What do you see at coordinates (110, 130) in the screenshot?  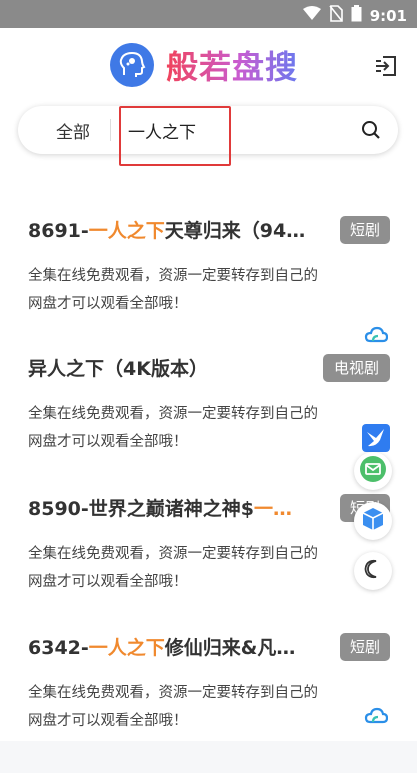 I see `divider` at bounding box center [110, 130].